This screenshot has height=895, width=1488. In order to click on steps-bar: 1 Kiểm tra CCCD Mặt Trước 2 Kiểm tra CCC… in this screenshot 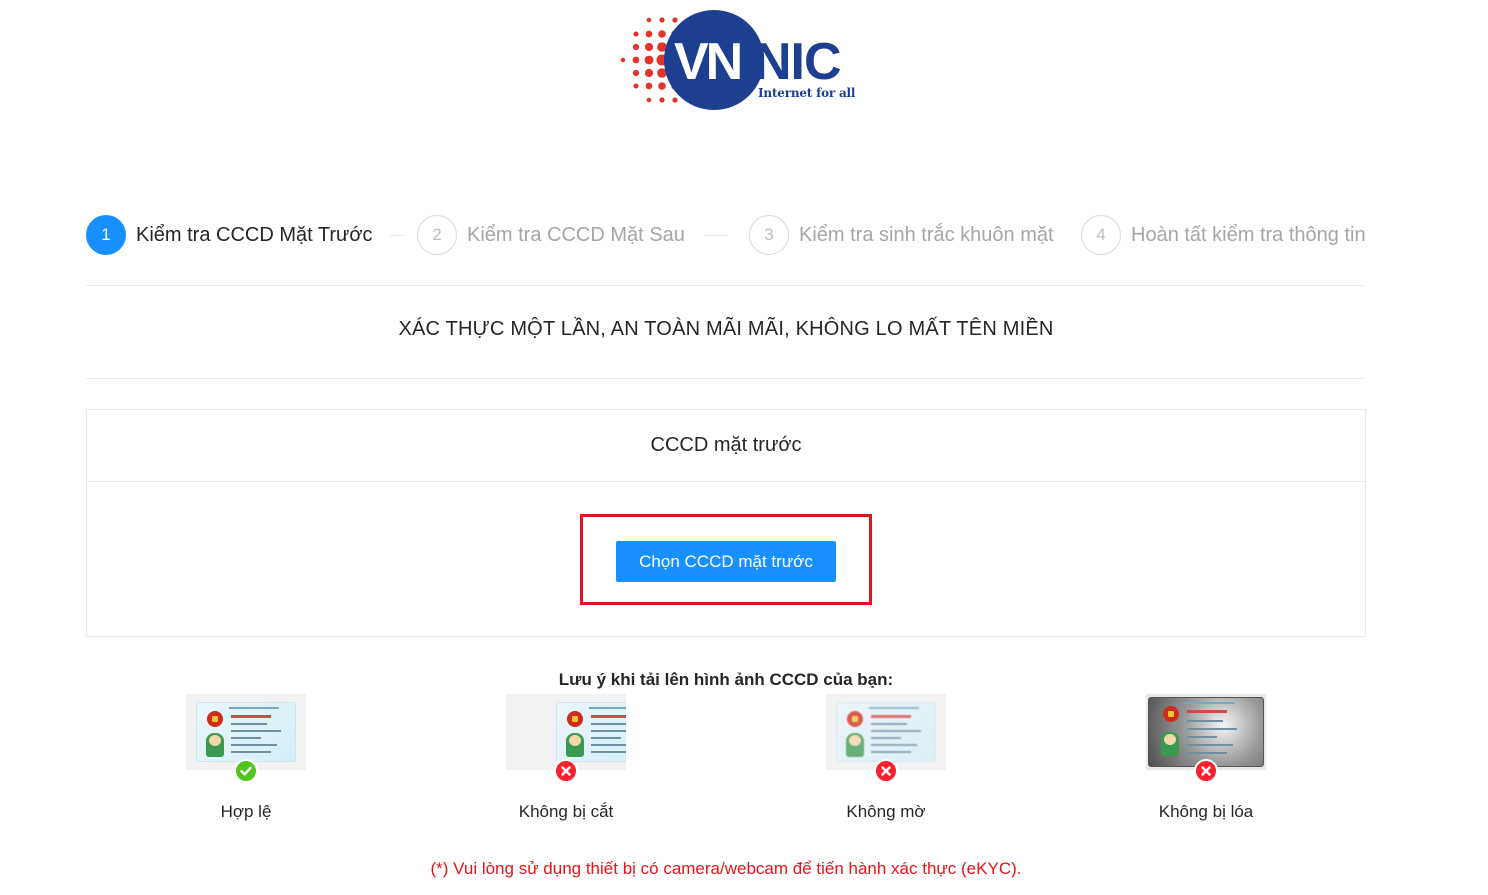, I will do `click(726, 235)`.